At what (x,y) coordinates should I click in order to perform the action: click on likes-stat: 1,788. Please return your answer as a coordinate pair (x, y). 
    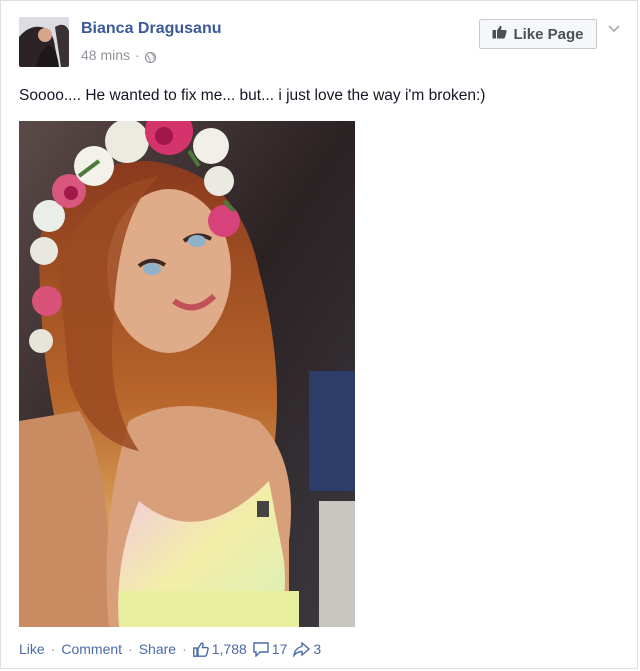
    Looking at the image, I should click on (219, 649).